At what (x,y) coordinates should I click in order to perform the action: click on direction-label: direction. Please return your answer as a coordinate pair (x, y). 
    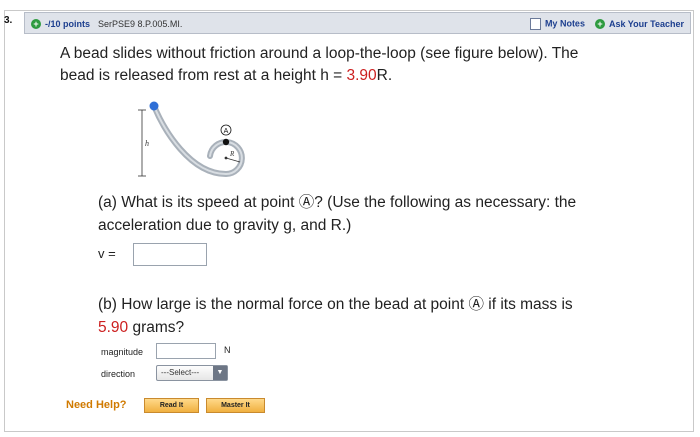
    Looking at the image, I should click on (118, 374).